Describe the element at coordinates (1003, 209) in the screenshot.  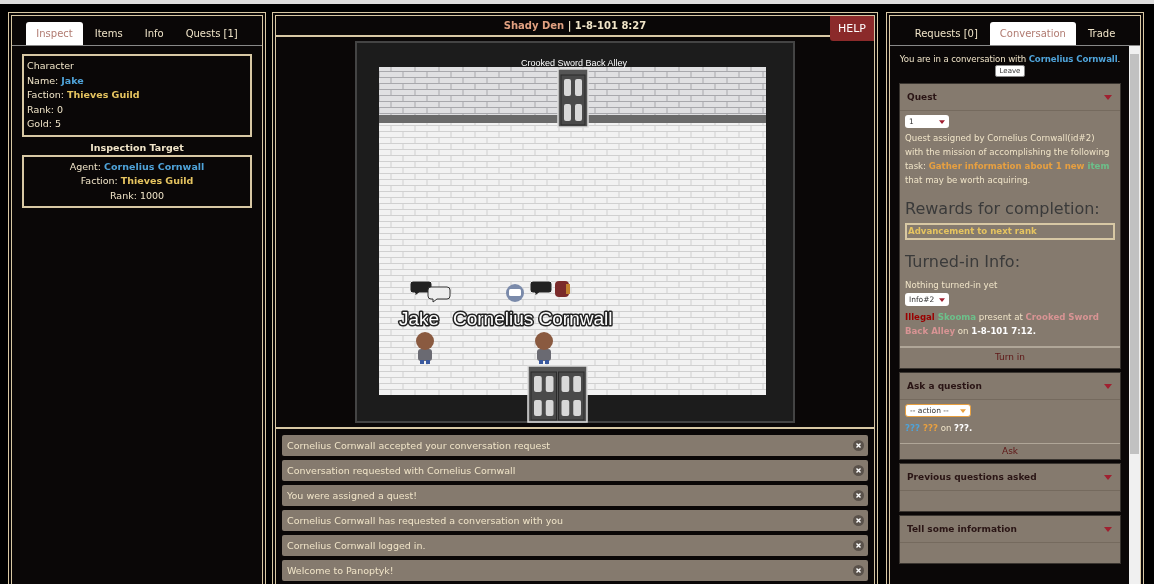
I see `section-heading: Rewards for completion:` at that location.